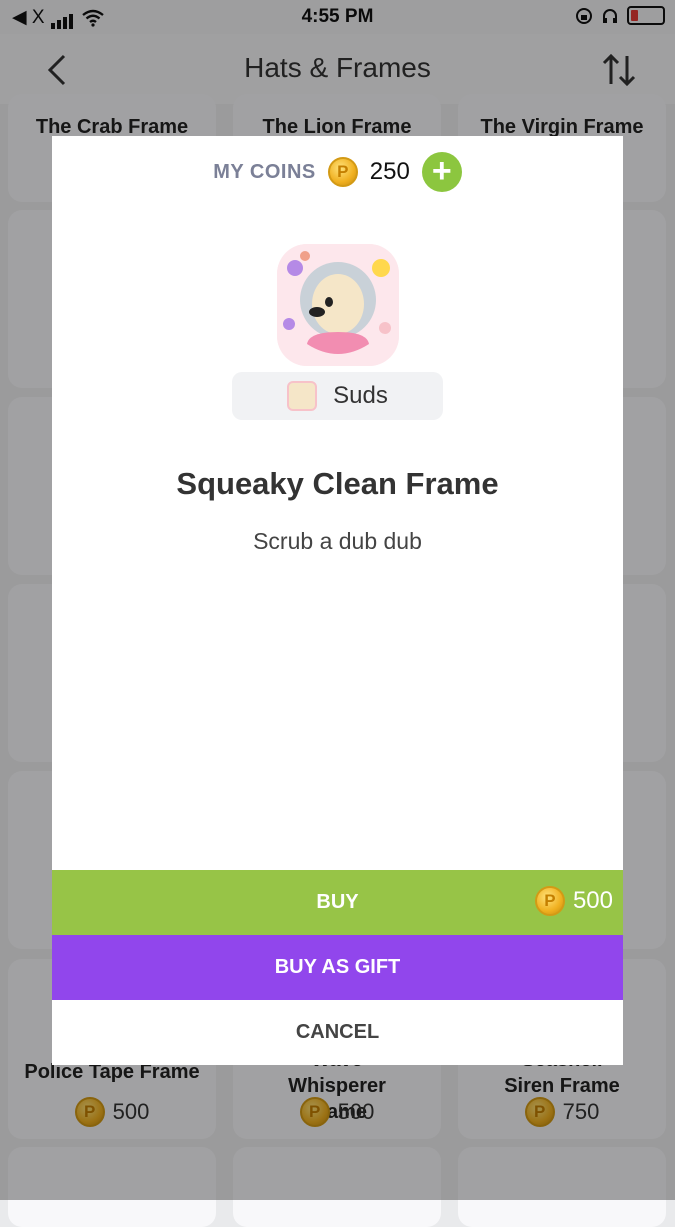 The height and width of the screenshot is (1227, 675). I want to click on cancel-button: CANCEL, so click(337, 1032).